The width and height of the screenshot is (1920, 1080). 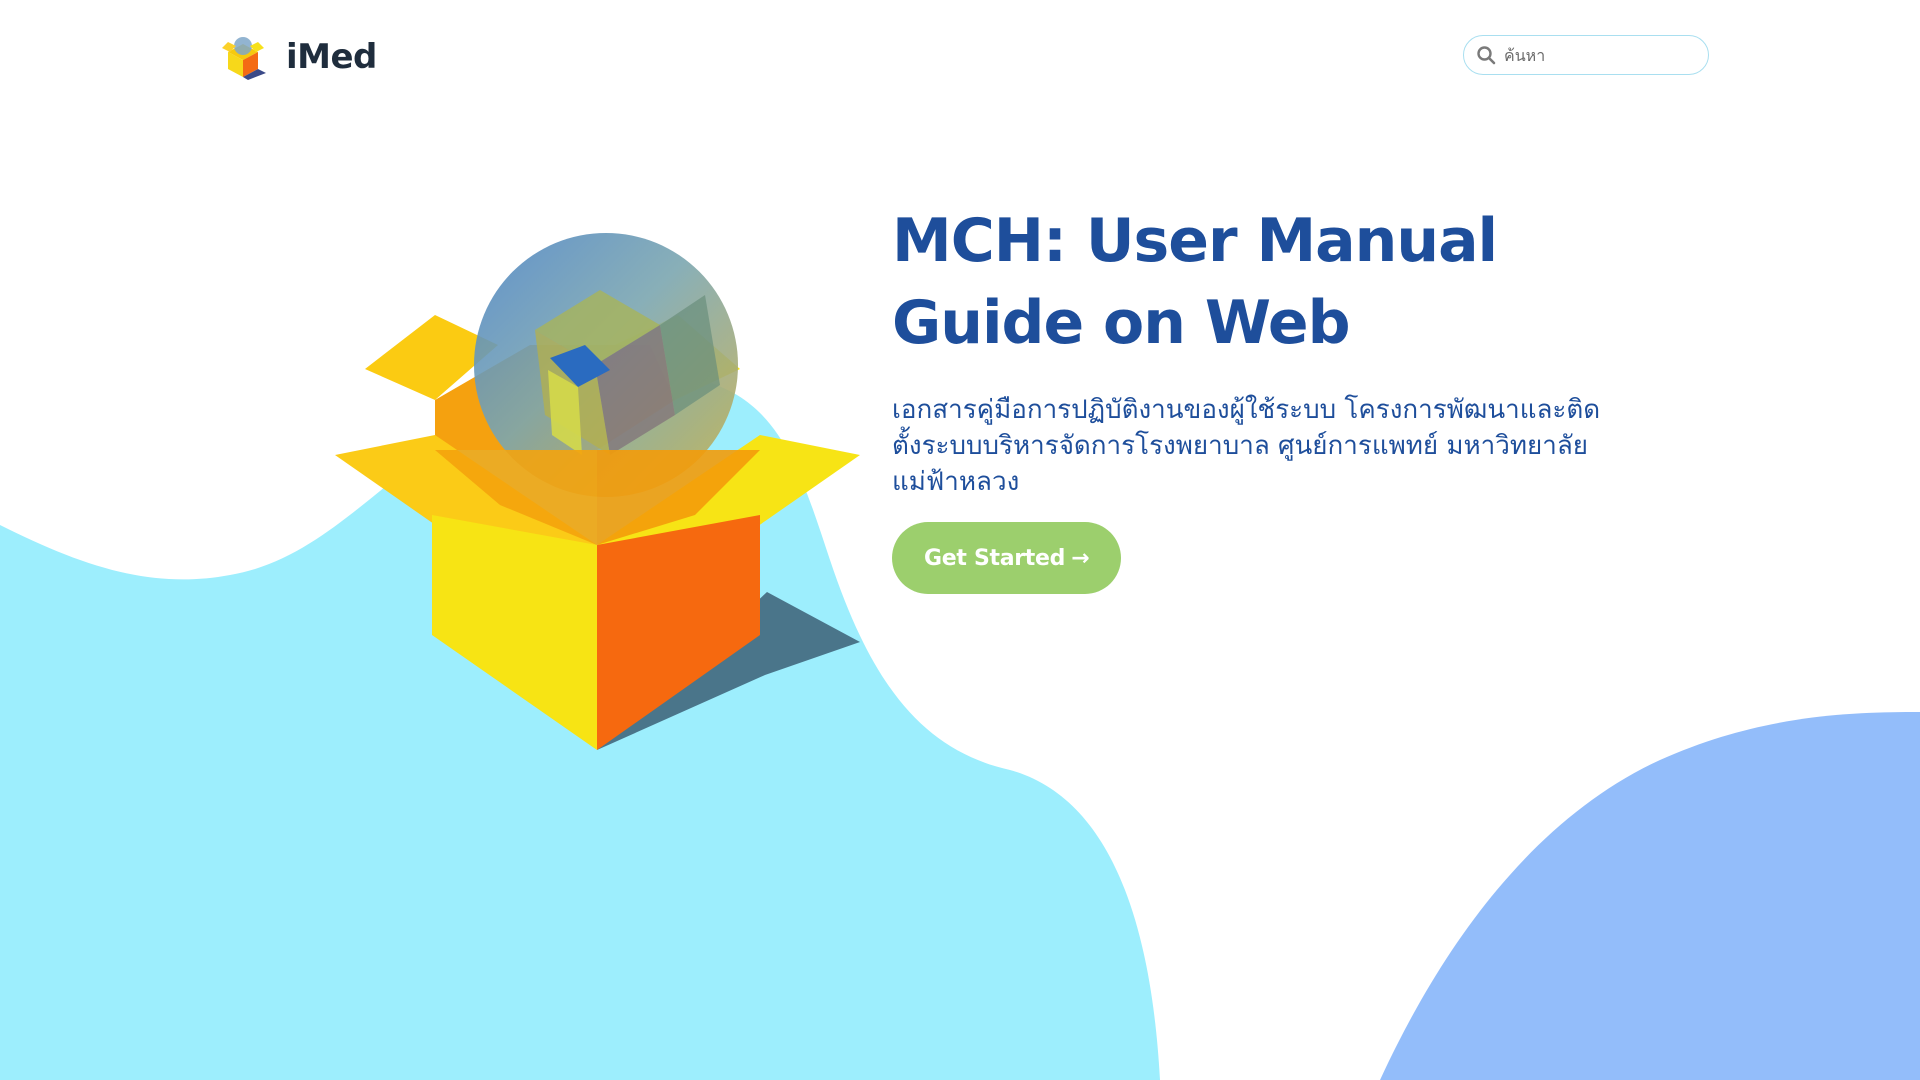 What do you see at coordinates (960, 55) in the screenshot?
I see `header: iMed` at bounding box center [960, 55].